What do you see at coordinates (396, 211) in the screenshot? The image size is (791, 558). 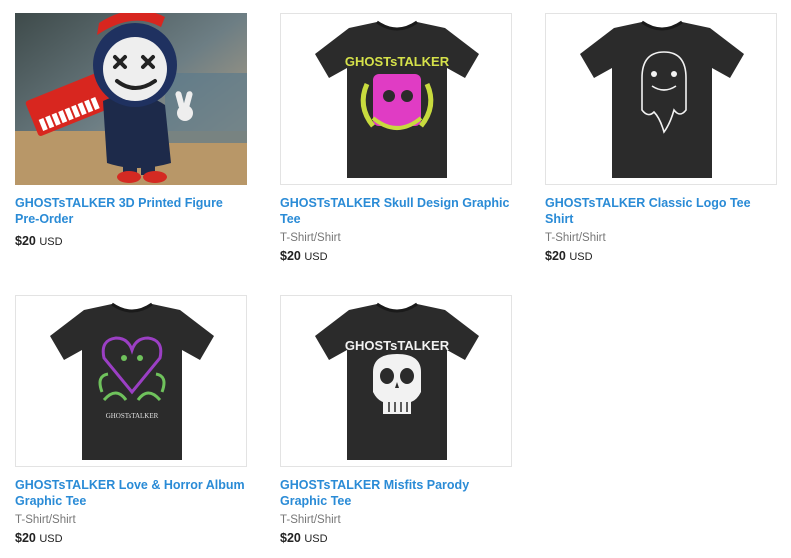 I see `product-title-link: GHOSTsTALKER Skull Design Graphic Tee` at bounding box center [396, 211].